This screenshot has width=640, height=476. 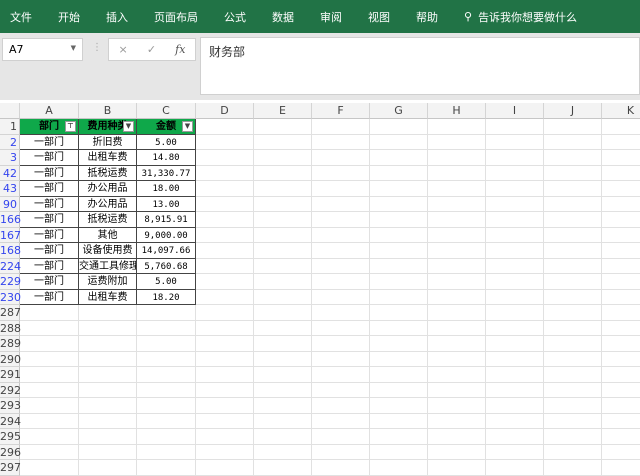 I want to click on table-cell: 交通工具修理, so click(x=108, y=266).